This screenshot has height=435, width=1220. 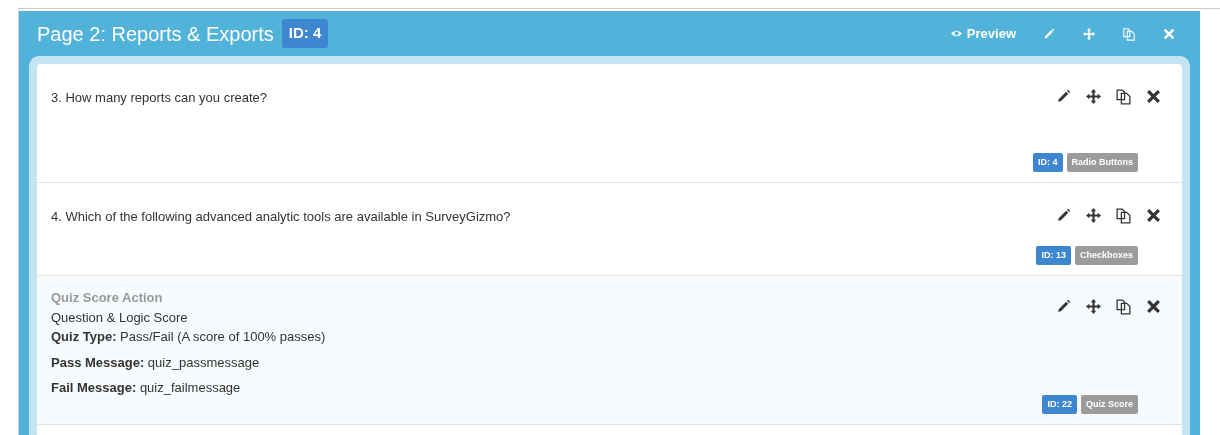 I want to click on question-text: 4. Which of the following advanced analytic tools are available in SurveyGizmo?, so click(x=281, y=217).